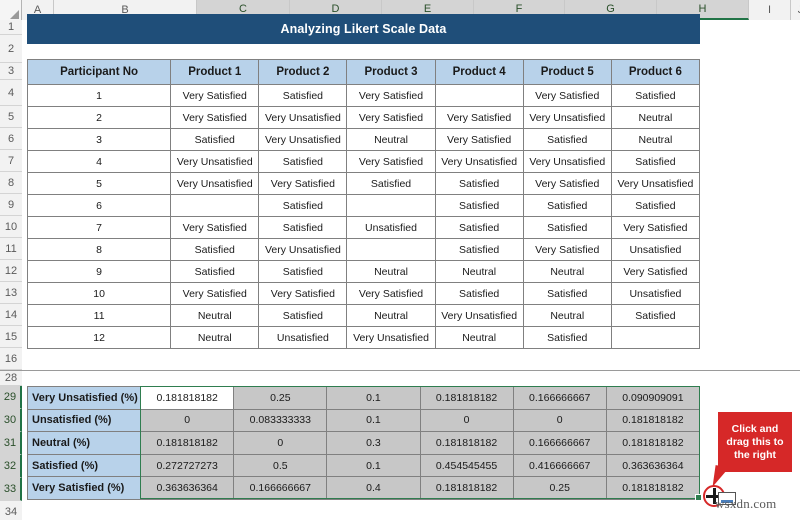 The width and height of the screenshot is (800, 520). I want to click on participant-no-cell: 1, so click(99, 95).